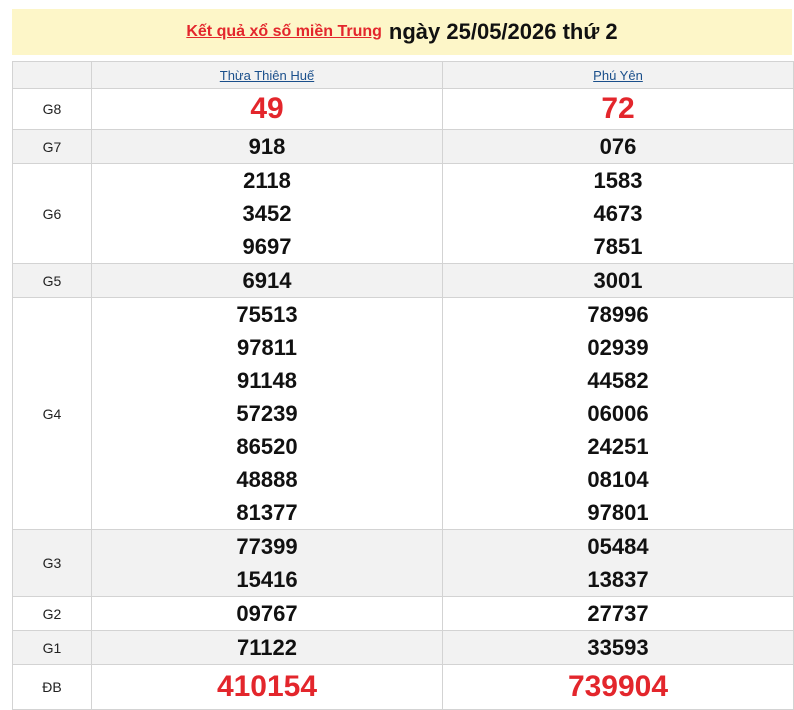 The image size is (794, 710). Describe the element at coordinates (52, 613) in the screenshot. I see `prize-label: G2` at that location.